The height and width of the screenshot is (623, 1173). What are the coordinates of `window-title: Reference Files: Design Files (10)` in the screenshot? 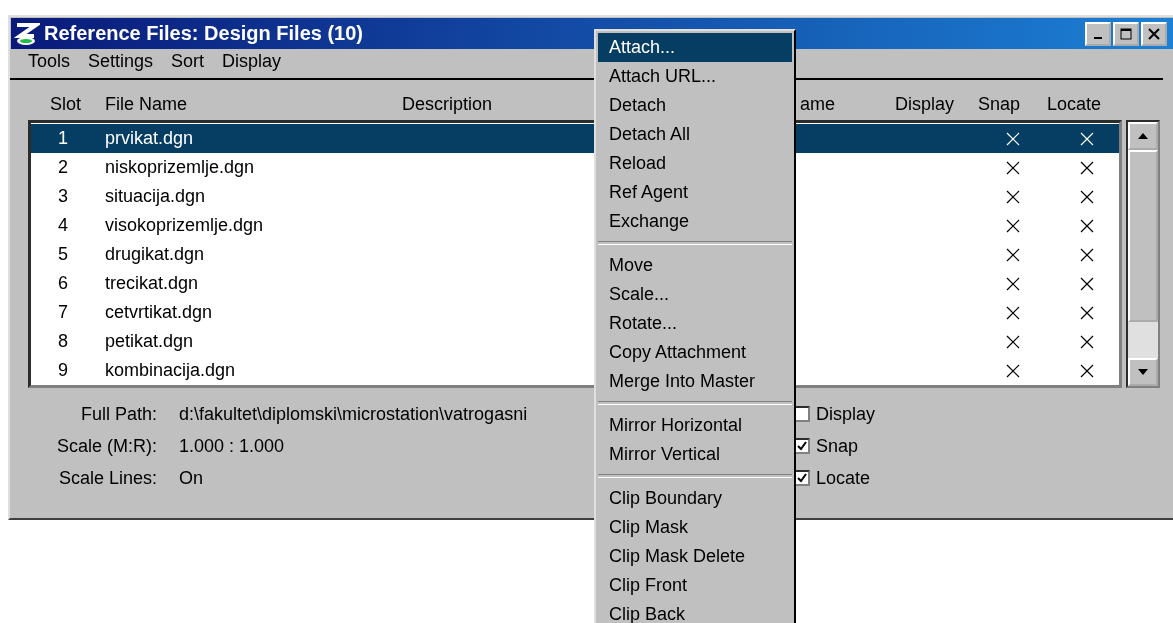 It's located at (203, 33).